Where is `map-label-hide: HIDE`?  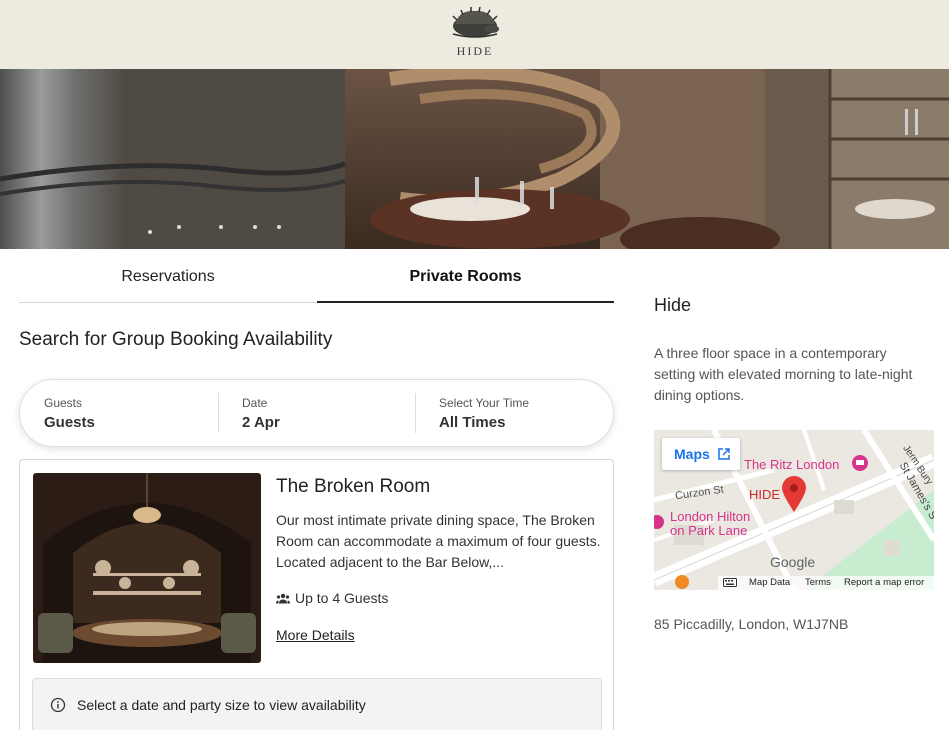 map-label-hide: HIDE is located at coordinates (765, 494).